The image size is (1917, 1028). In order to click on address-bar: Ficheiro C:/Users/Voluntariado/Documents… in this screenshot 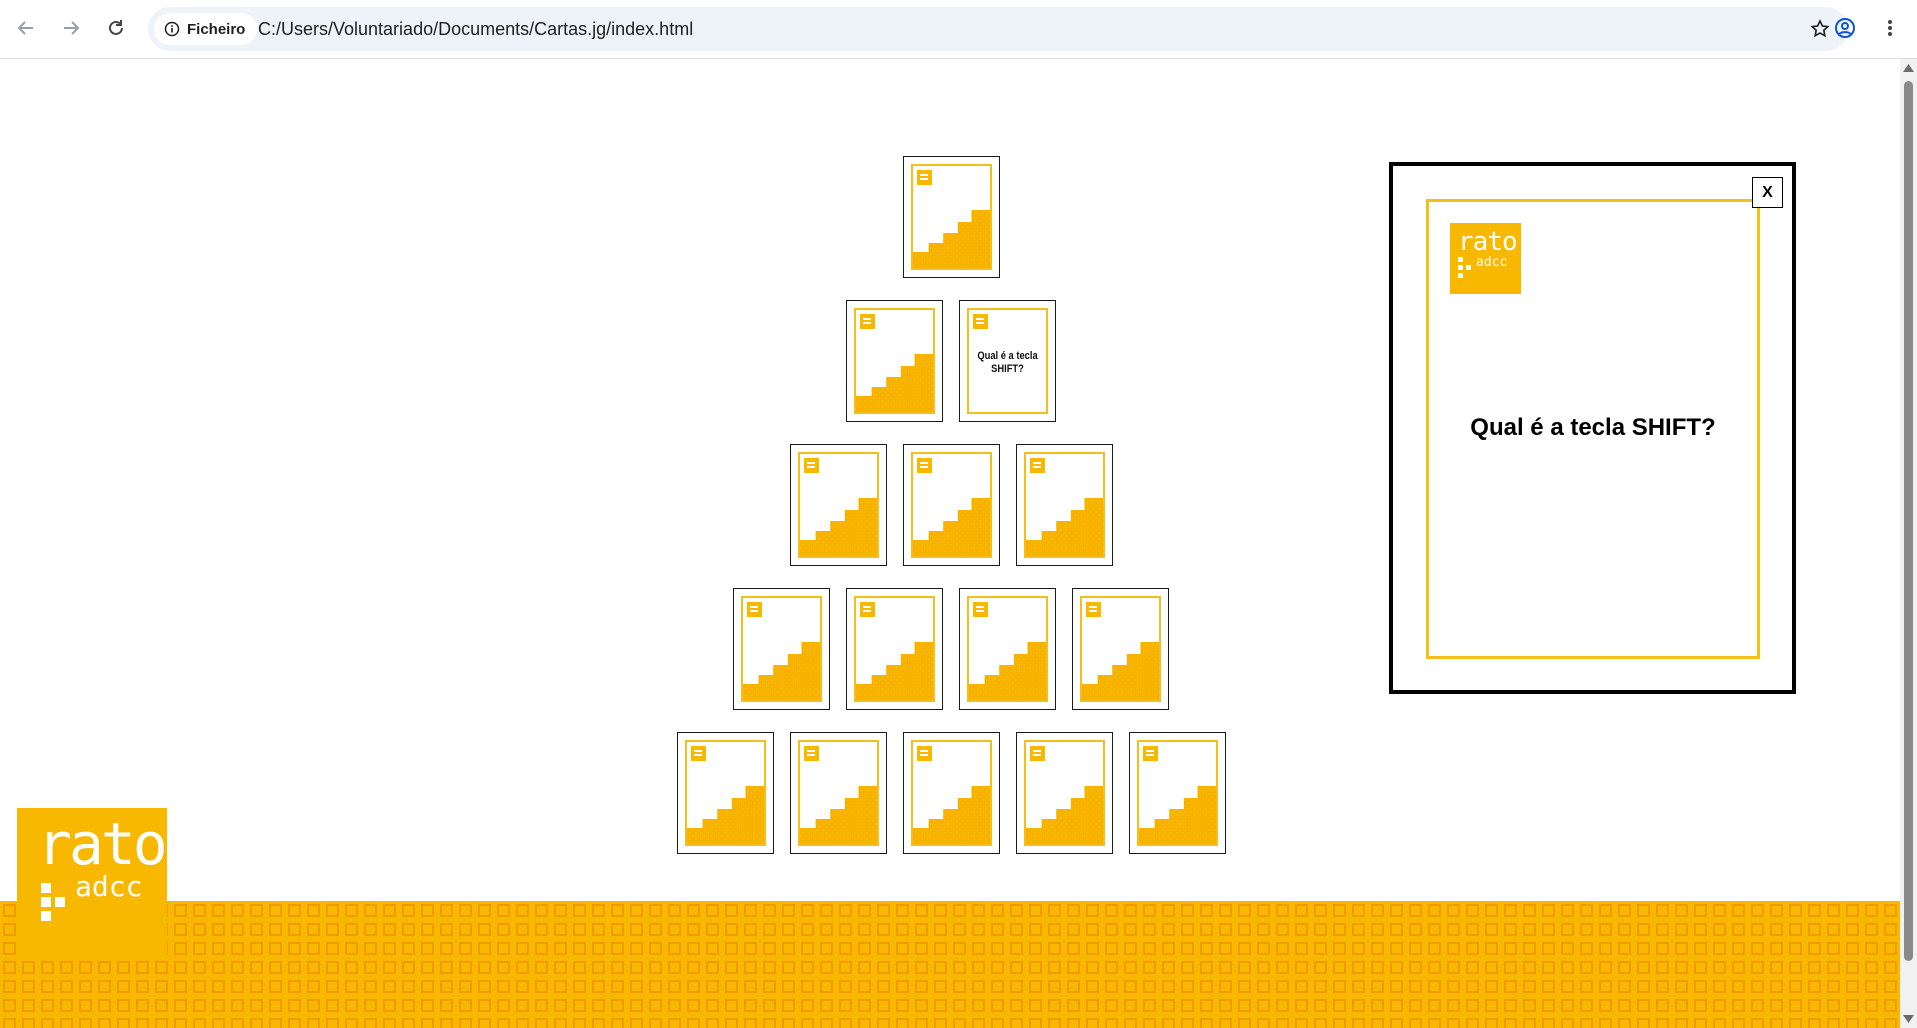, I will do `click(998, 29)`.